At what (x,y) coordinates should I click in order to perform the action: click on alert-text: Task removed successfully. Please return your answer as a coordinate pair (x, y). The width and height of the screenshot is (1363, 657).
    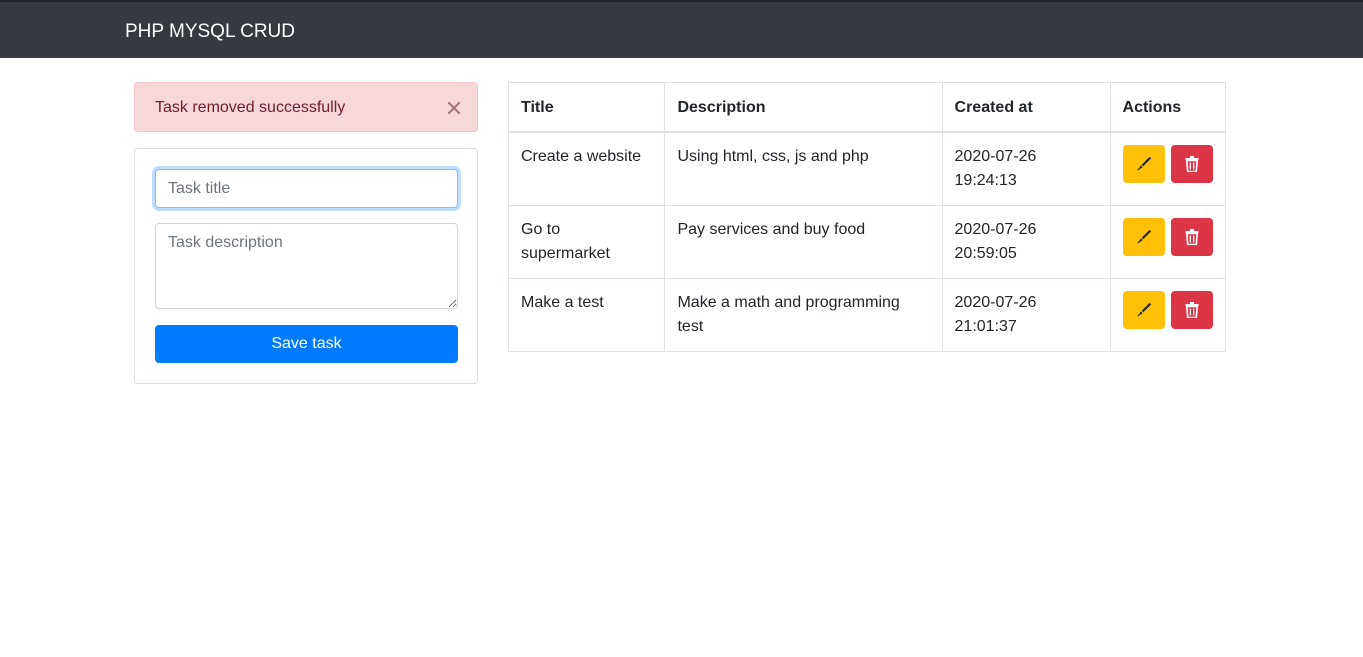
    Looking at the image, I should click on (250, 107).